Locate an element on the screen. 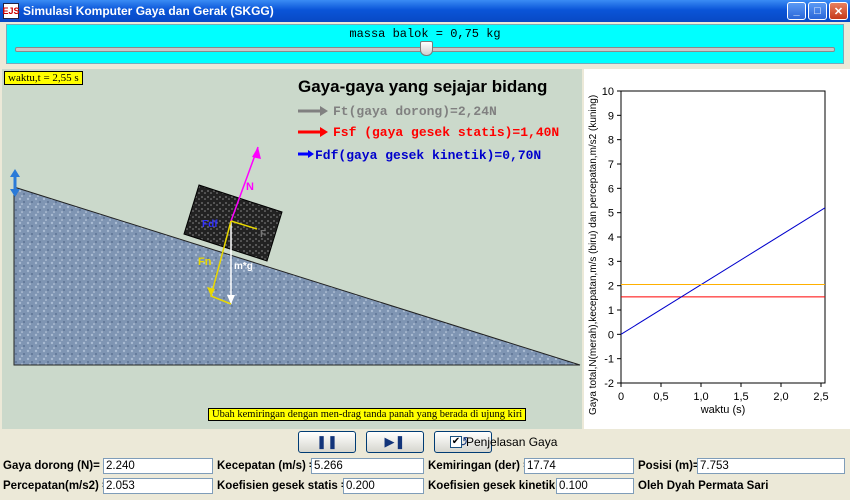  time-readout: waktu,t = 2,55 s is located at coordinates (43, 78).